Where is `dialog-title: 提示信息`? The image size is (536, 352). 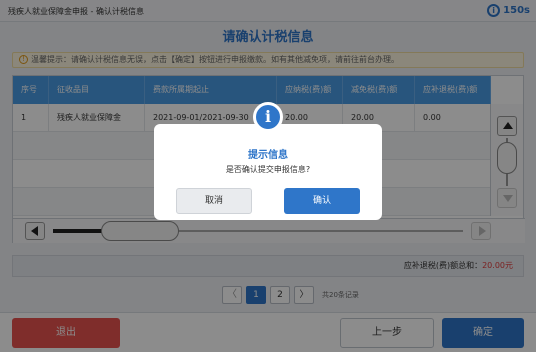
dialog-title: 提示信息 is located at coordinates (268, 155).